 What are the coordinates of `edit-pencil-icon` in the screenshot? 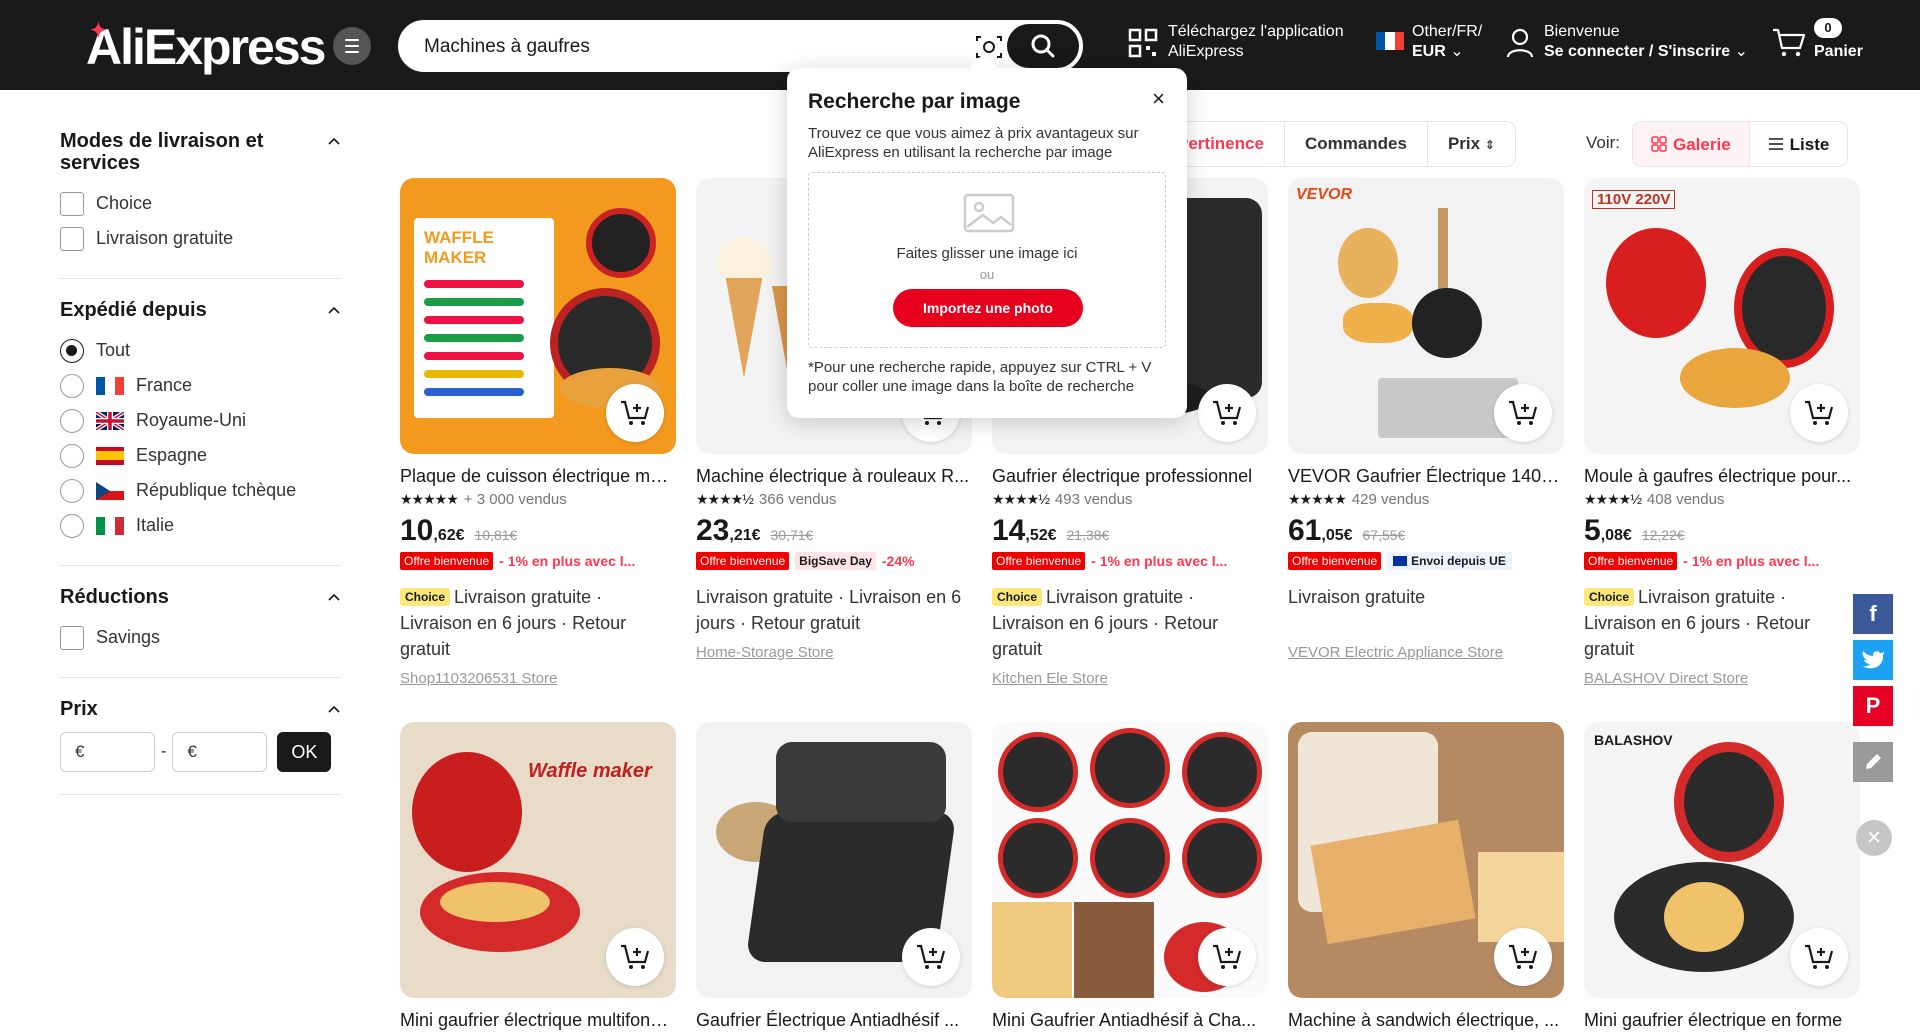 It's located at (1873, 762).